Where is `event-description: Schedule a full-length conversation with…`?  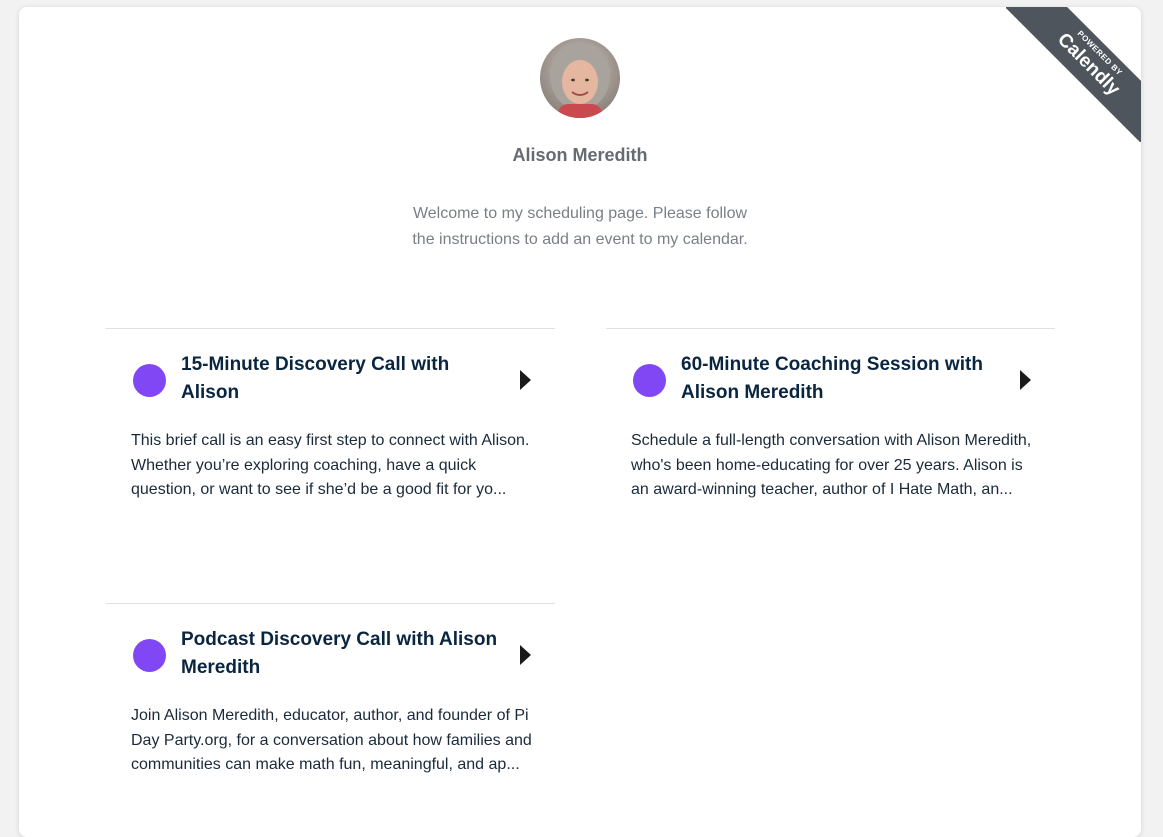 event-description: Schedule a full-length conversation with… is located at coordinates (831, 465).